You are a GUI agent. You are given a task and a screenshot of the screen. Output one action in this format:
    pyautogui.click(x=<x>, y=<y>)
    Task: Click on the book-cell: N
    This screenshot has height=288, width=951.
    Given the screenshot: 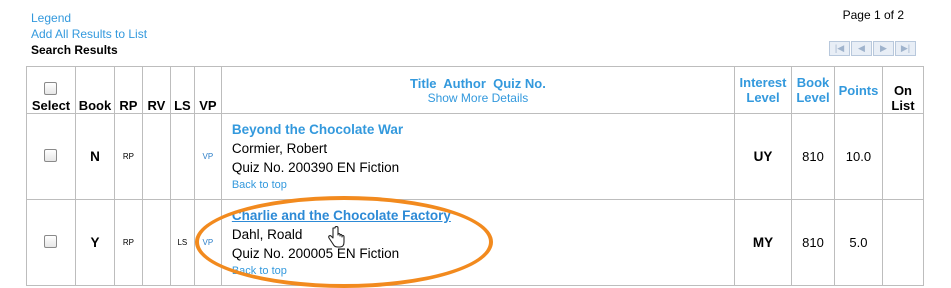 What is the action you would take?
    pyautogui.click(x=94, y=156)
    